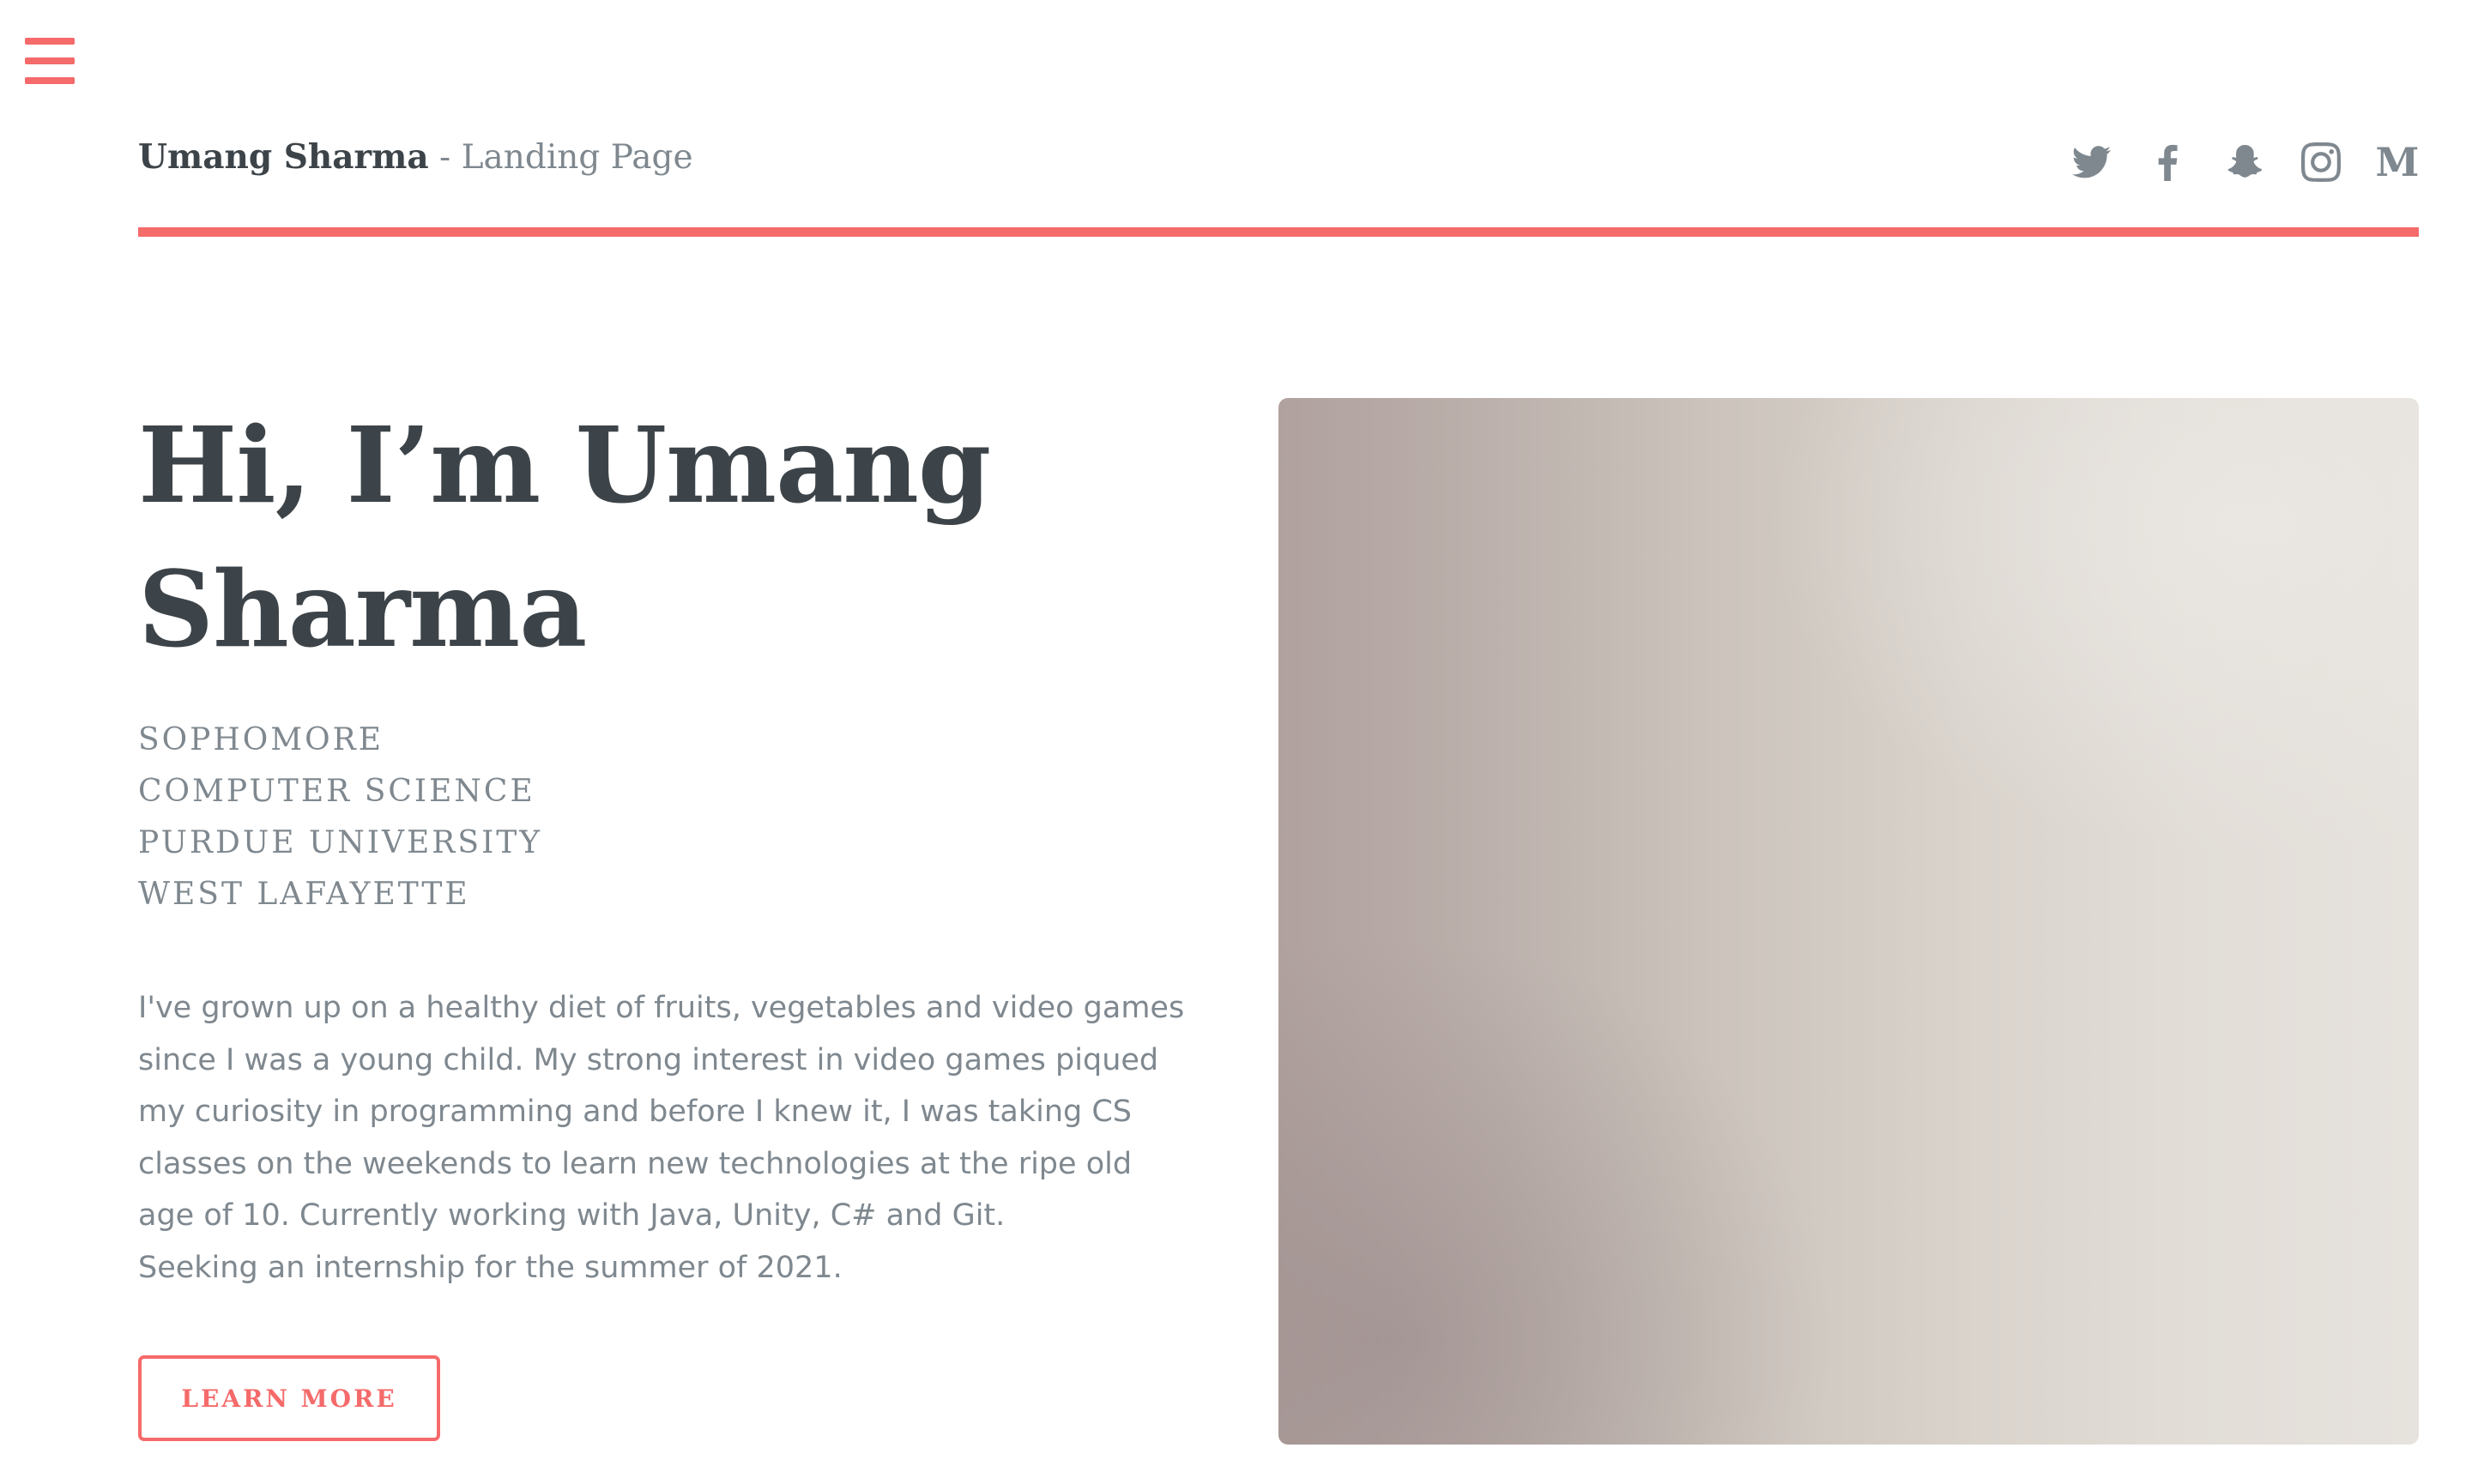 The height and width of the screenshot is (1484, 2490). I want to click on header-divider, so click(1278, 232).